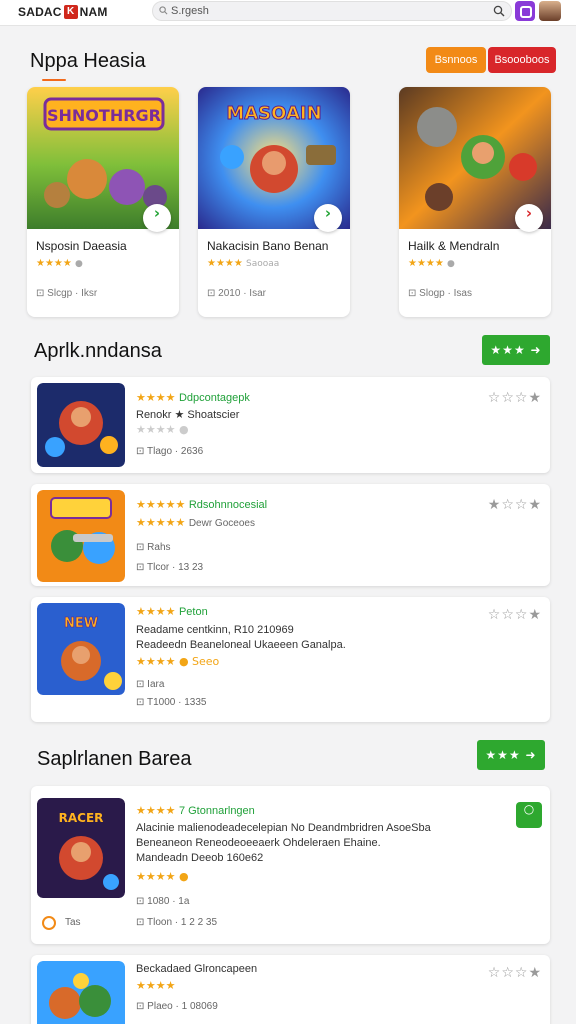  I want to click on item-title: Beckadaed Glroncapeen, so click(197, 969).